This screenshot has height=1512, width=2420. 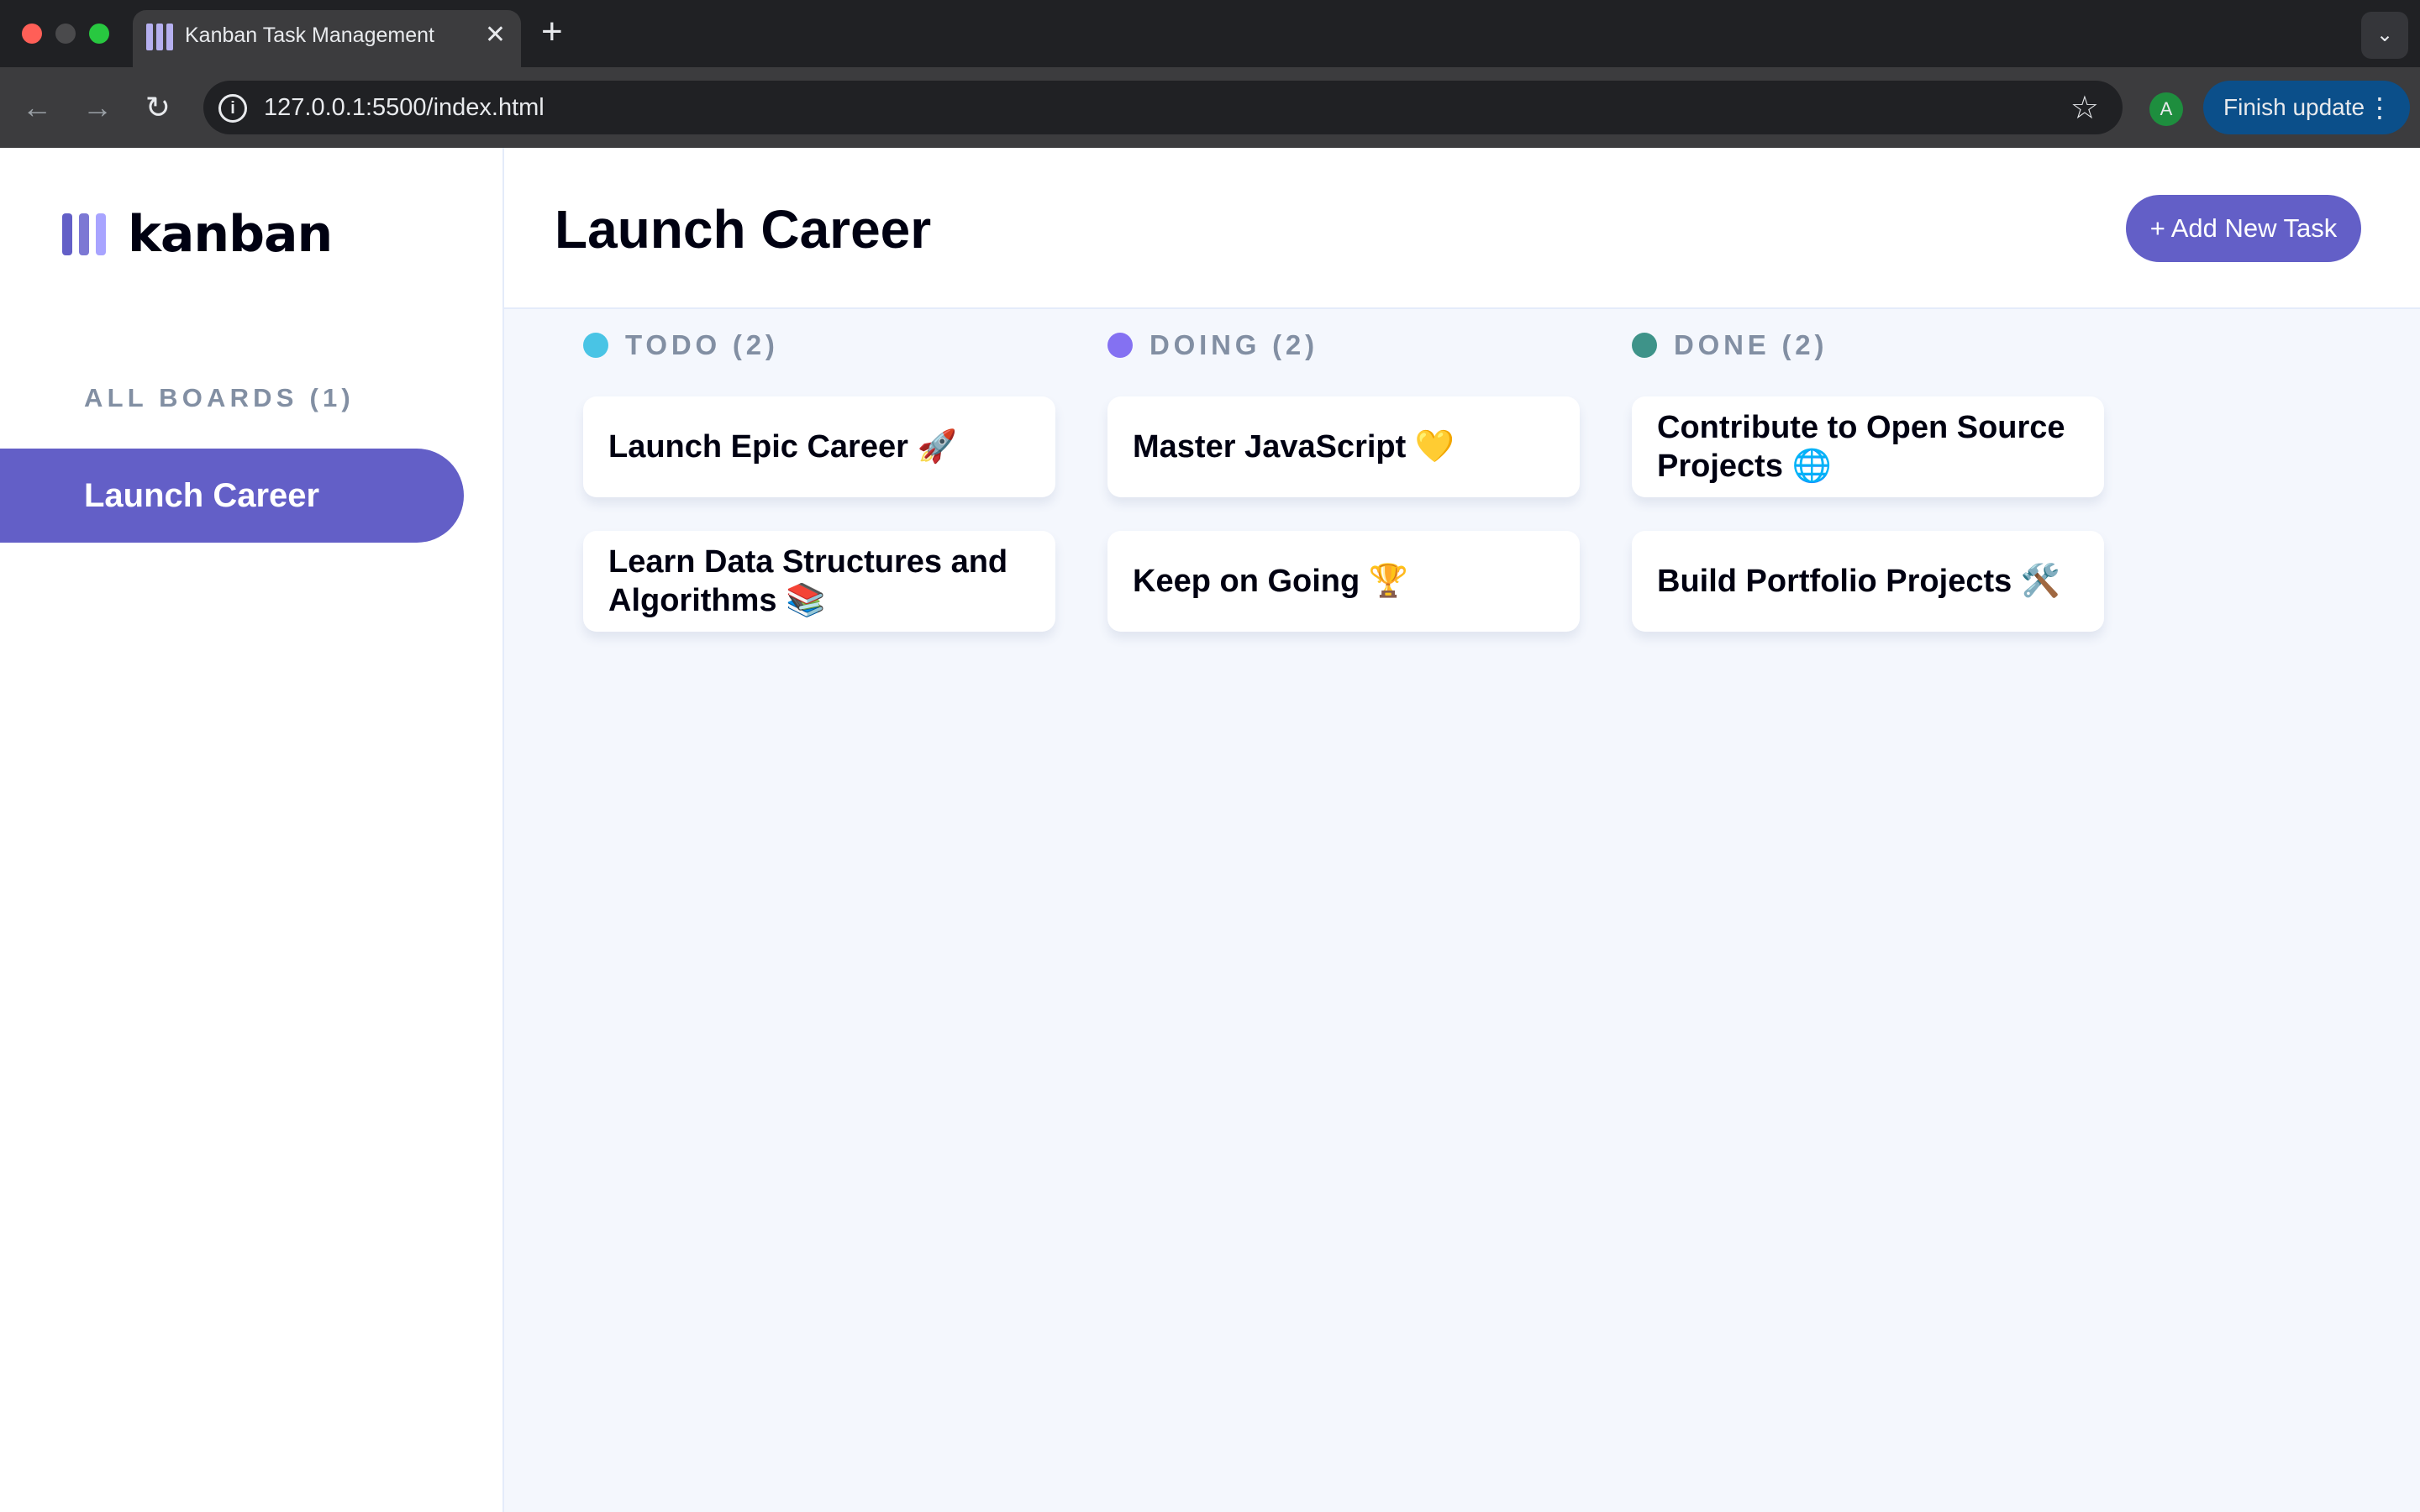 I want to click on column-header: TODO (2), so click(x=681, y=345).